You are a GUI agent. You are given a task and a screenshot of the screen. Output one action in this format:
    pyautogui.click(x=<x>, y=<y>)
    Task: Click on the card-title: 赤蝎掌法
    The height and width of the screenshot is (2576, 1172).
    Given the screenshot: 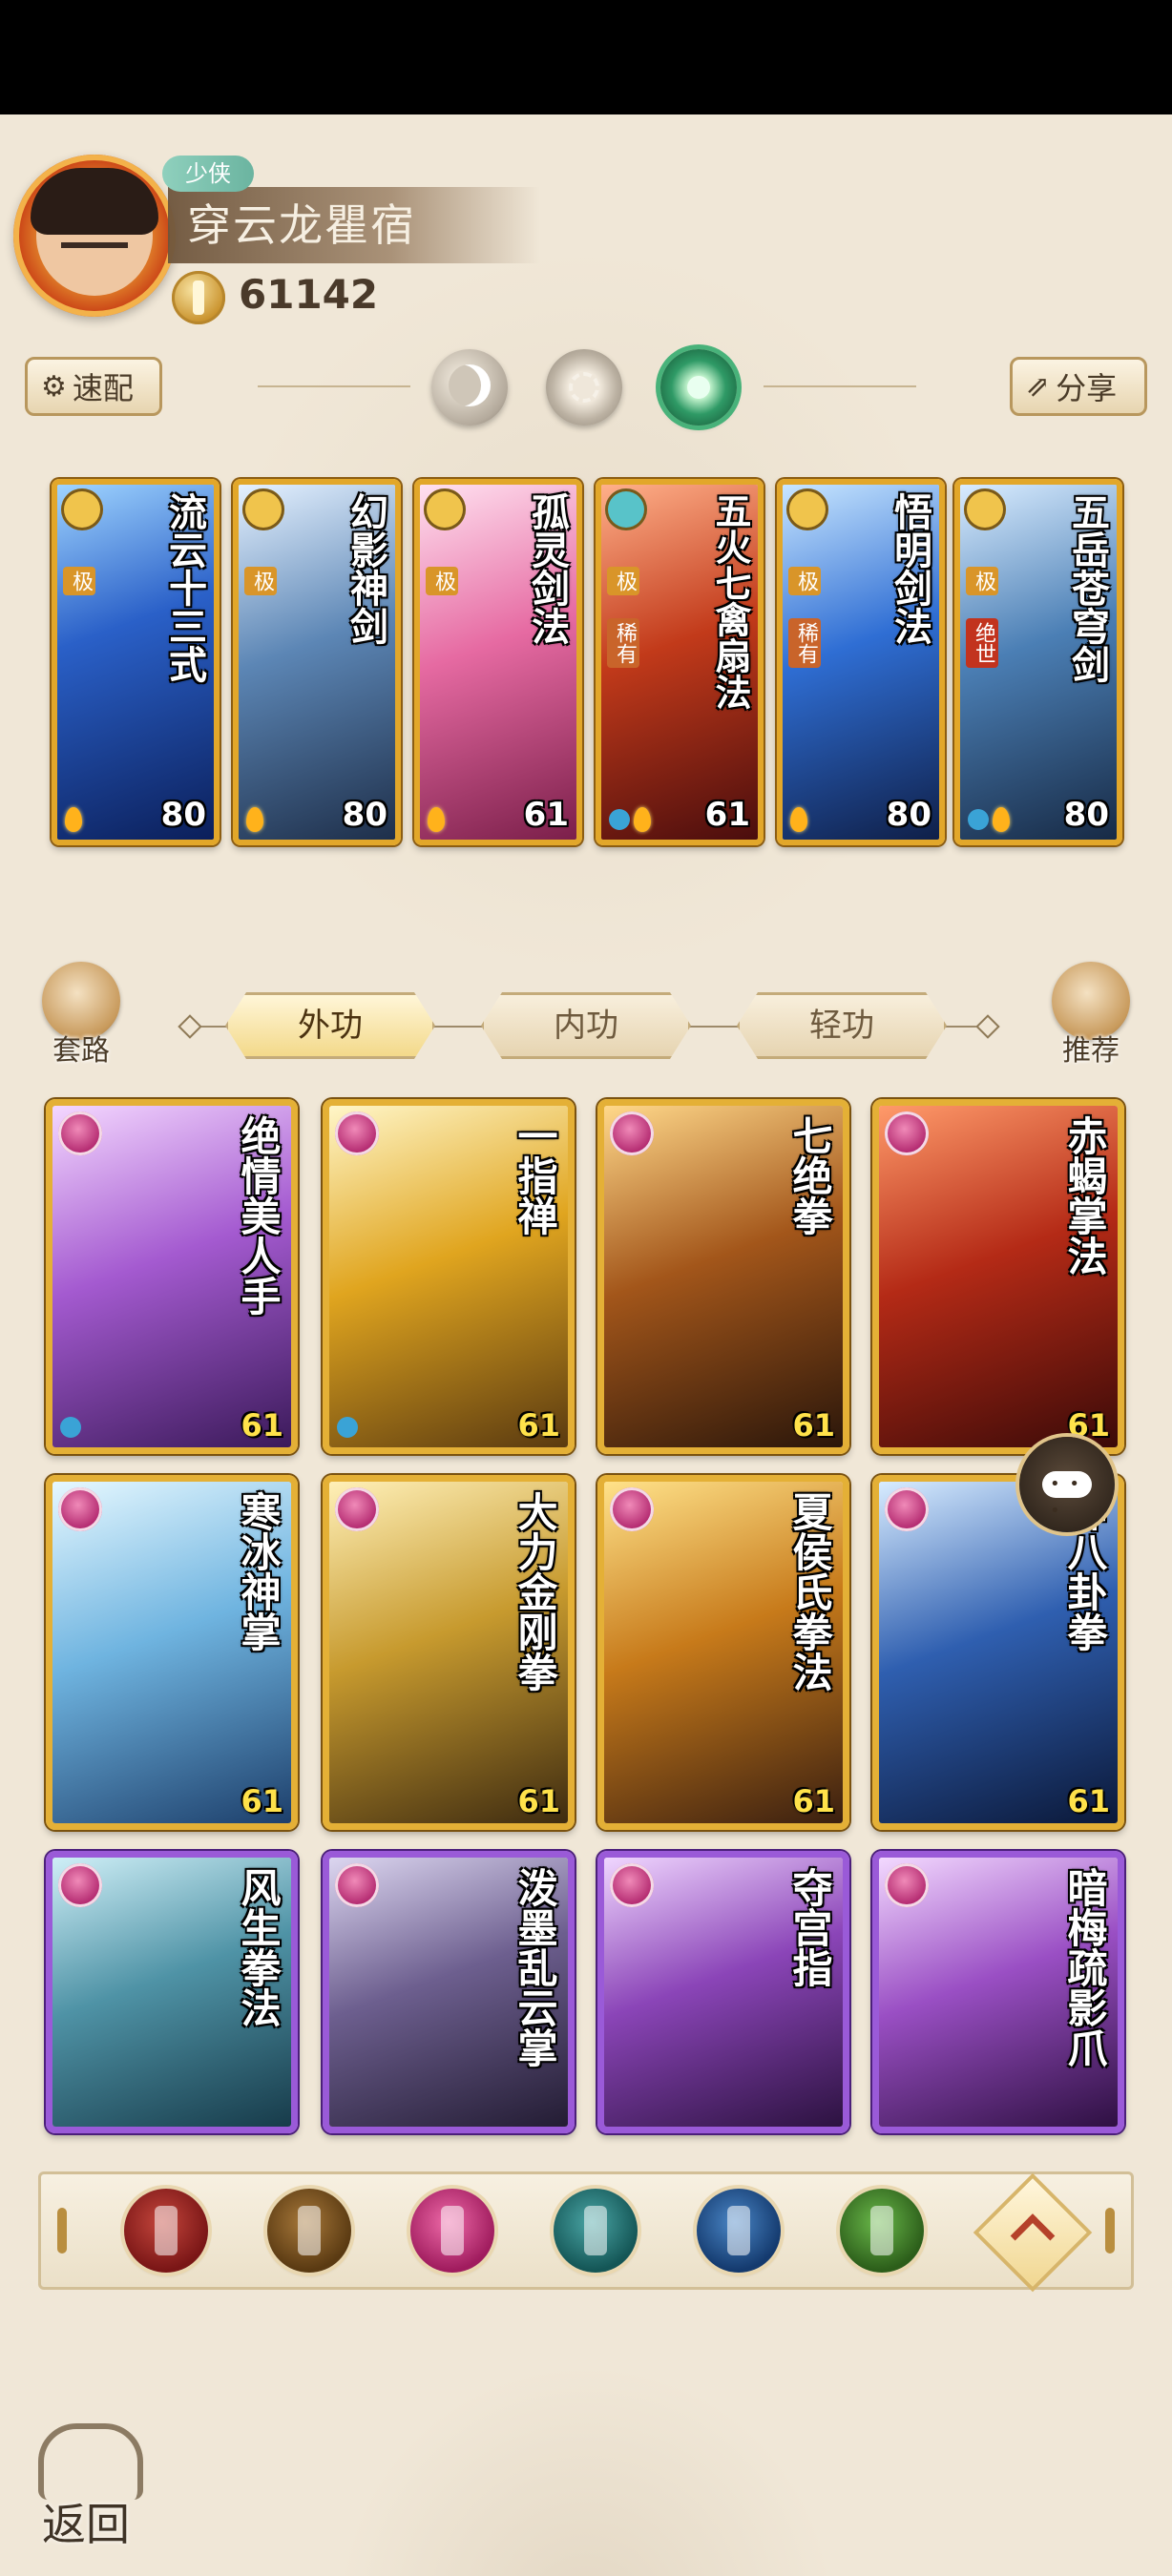 What is the action you would take?
    pyautogui.click(x=1084, y=1195)
    